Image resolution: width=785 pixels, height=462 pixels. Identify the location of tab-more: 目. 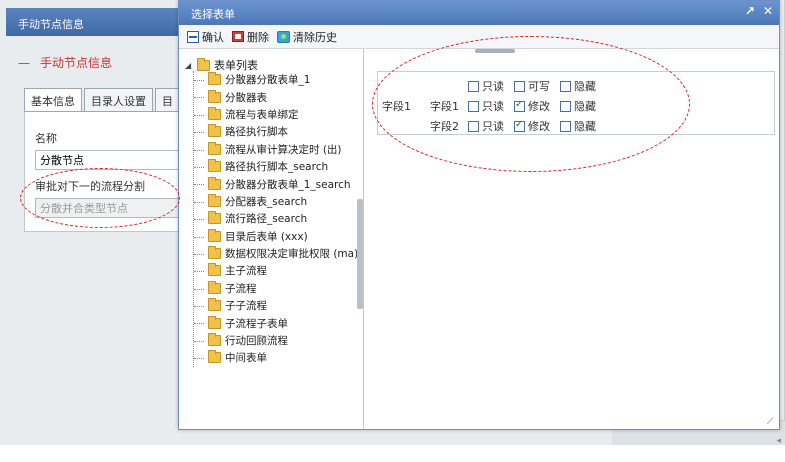
(167, 99).